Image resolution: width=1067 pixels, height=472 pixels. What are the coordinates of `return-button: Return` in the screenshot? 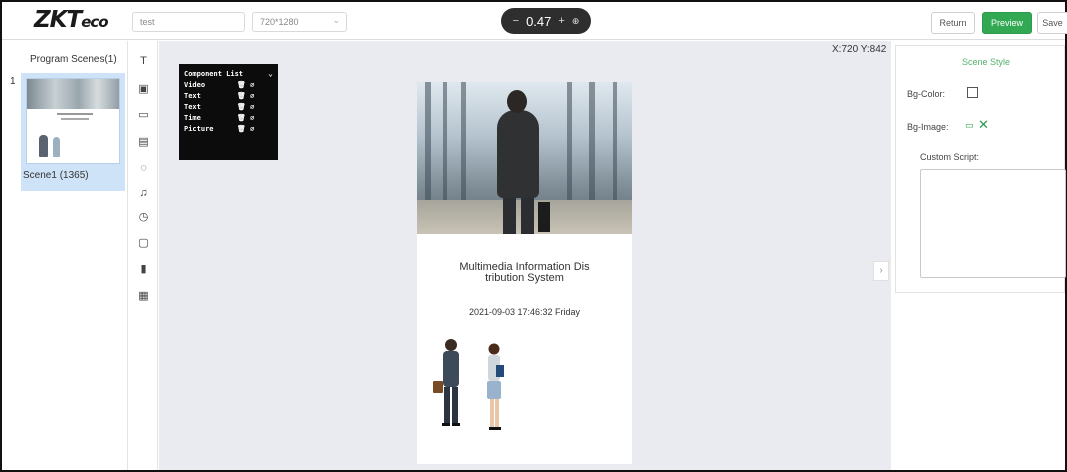 It's located at (953, 23).